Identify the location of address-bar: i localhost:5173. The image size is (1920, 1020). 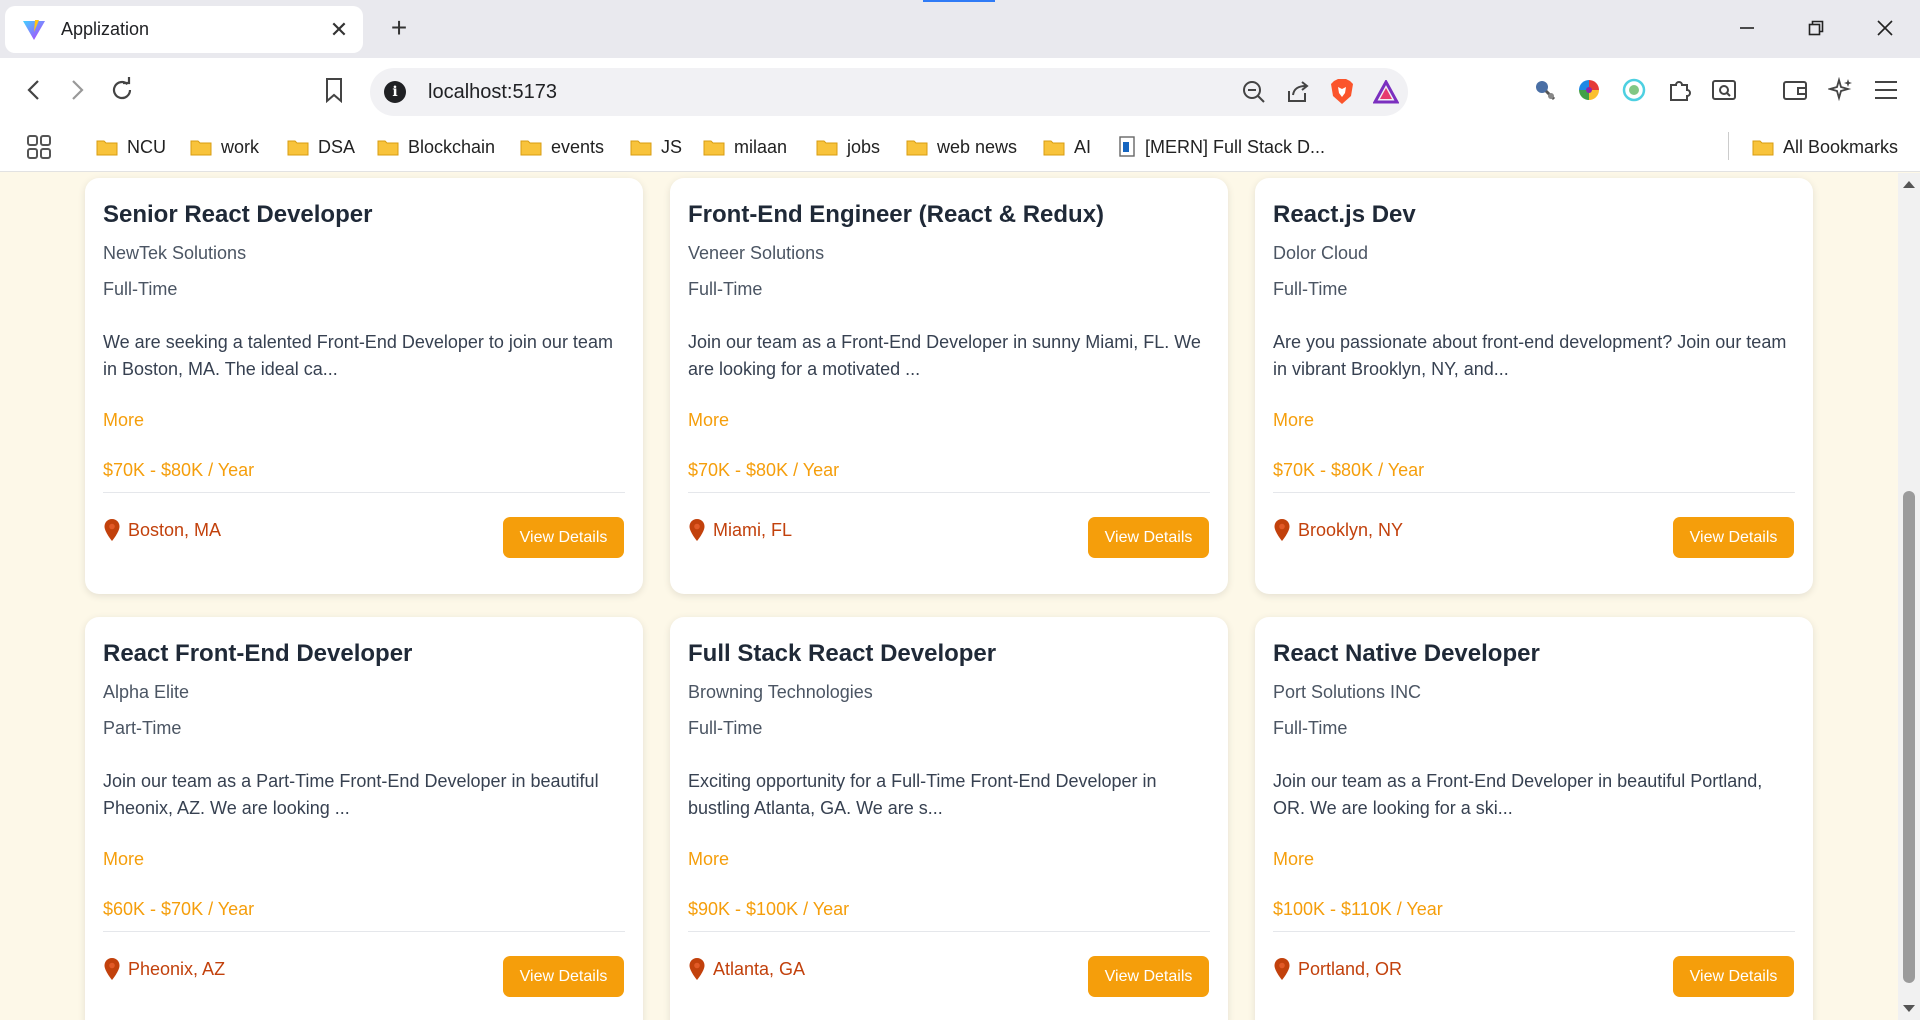
(889, 92).